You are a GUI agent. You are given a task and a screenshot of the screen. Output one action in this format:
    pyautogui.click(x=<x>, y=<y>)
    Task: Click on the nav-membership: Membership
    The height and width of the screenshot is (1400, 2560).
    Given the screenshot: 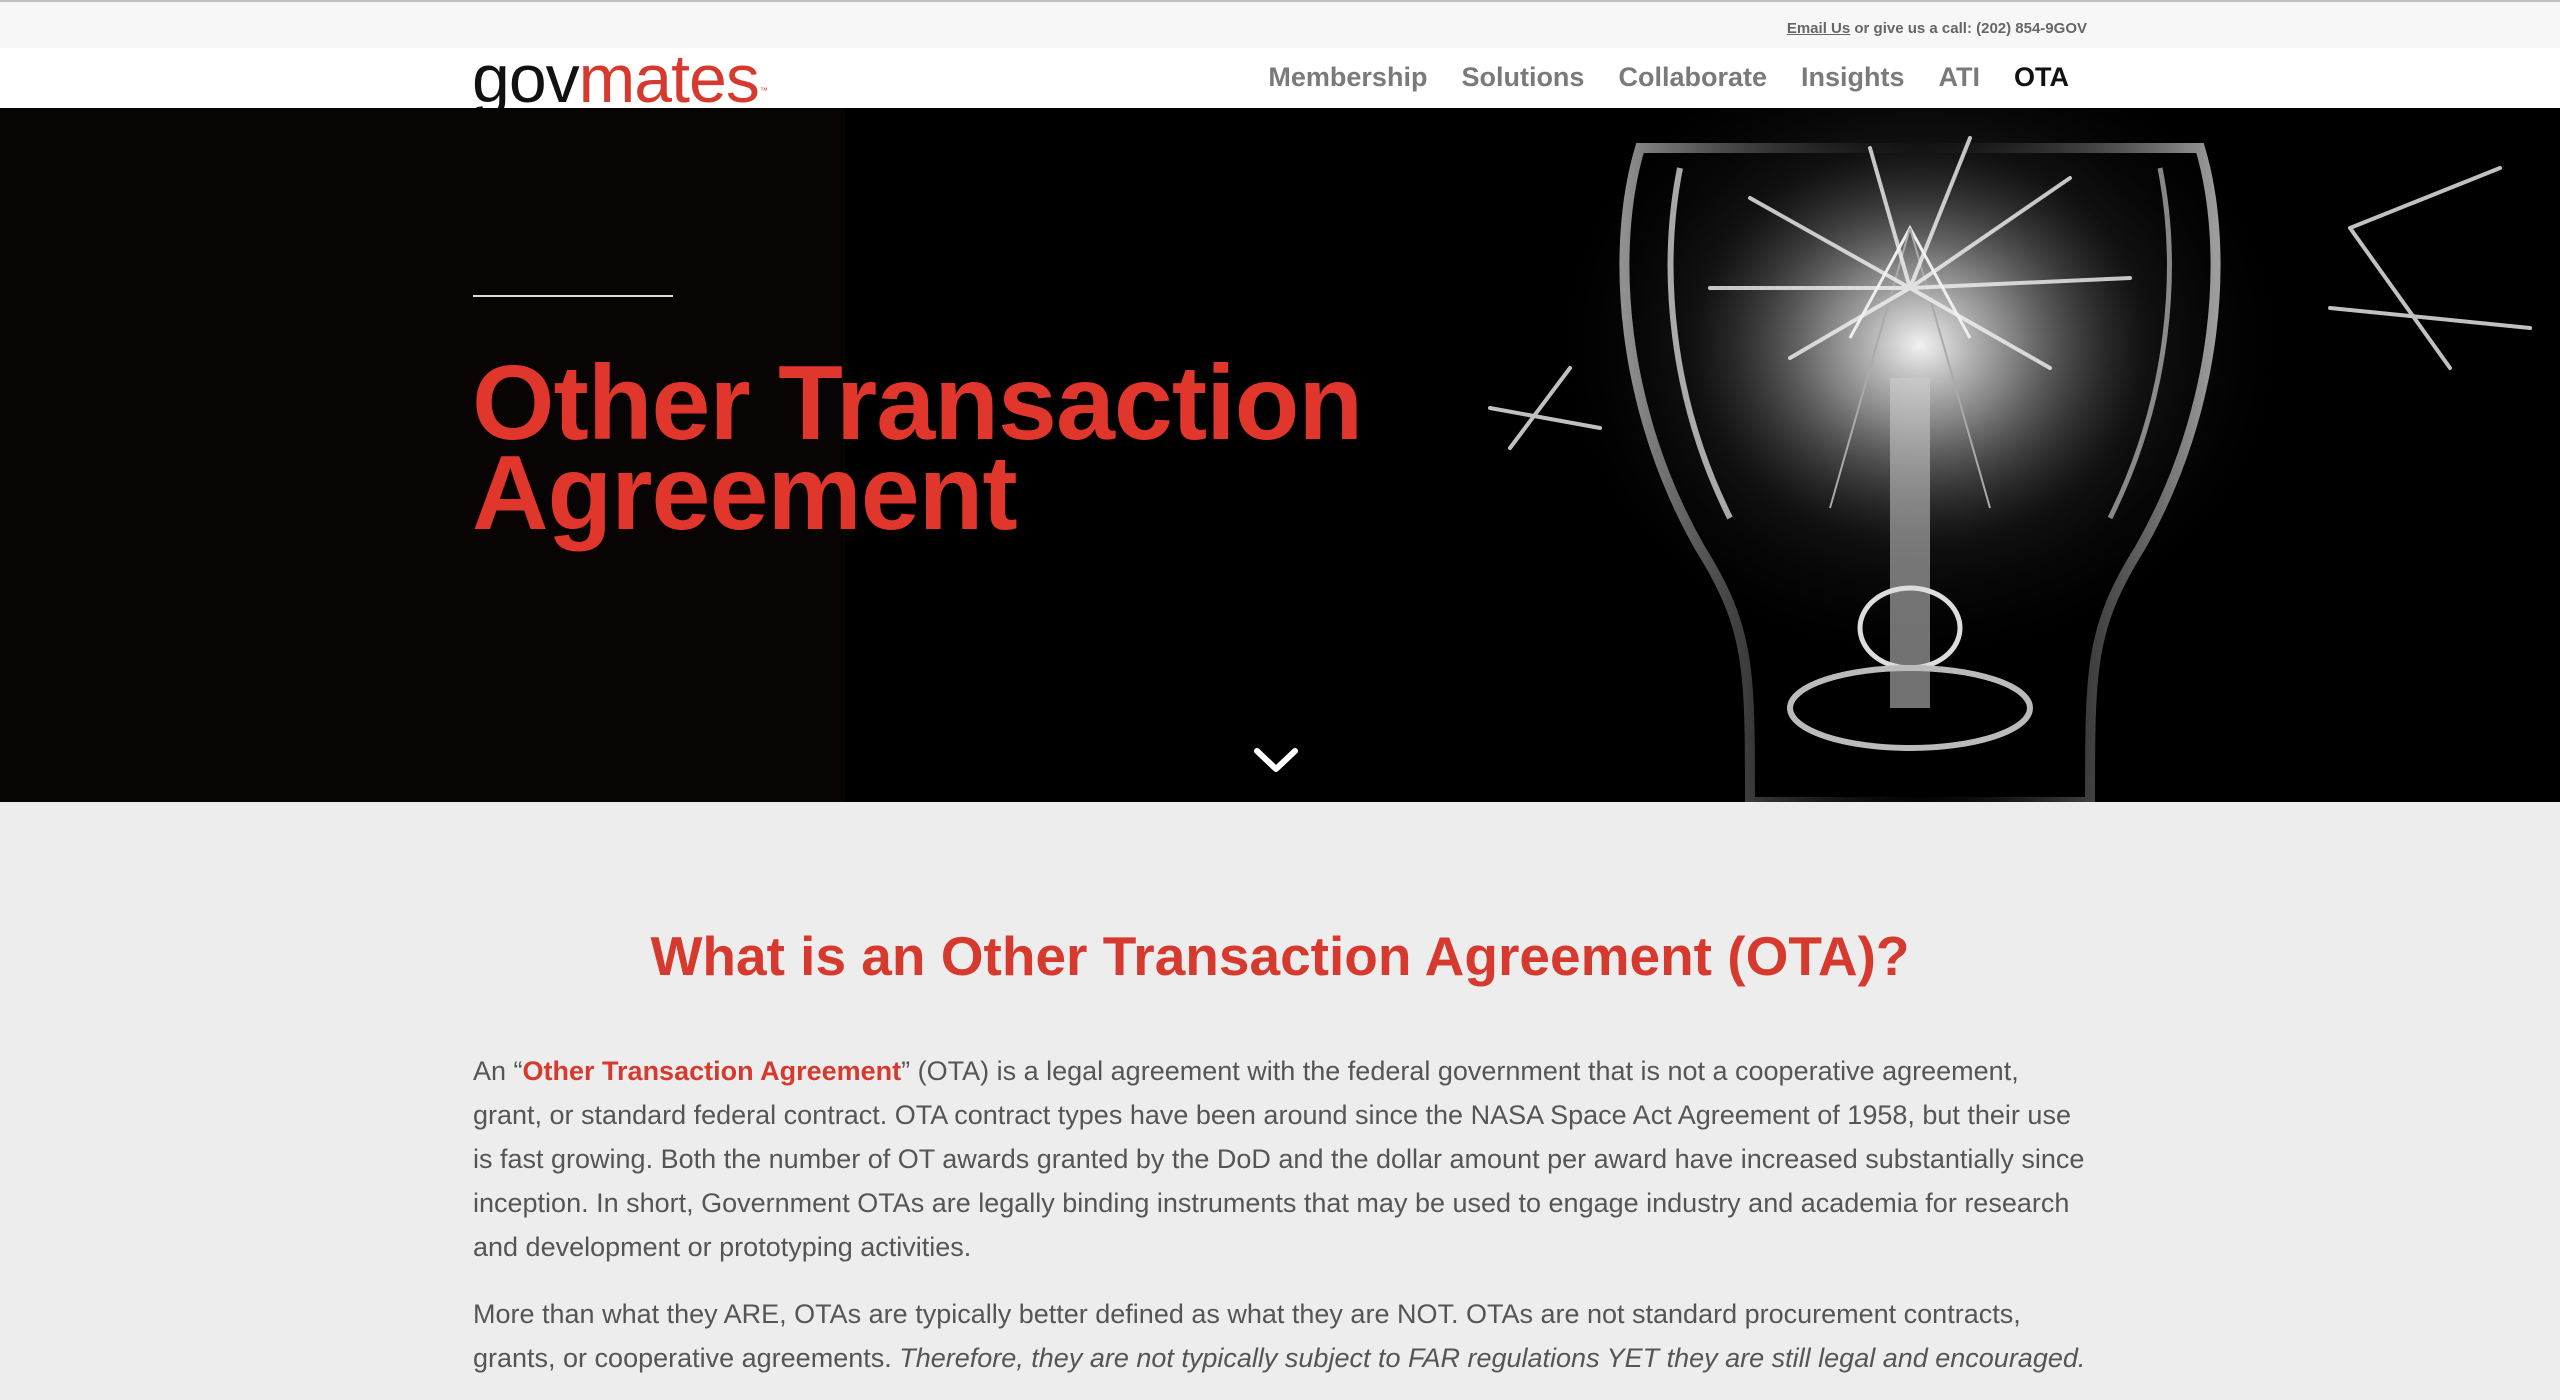 What is the action you would take?
    pyautogui.click(x=1347, y=77)
    